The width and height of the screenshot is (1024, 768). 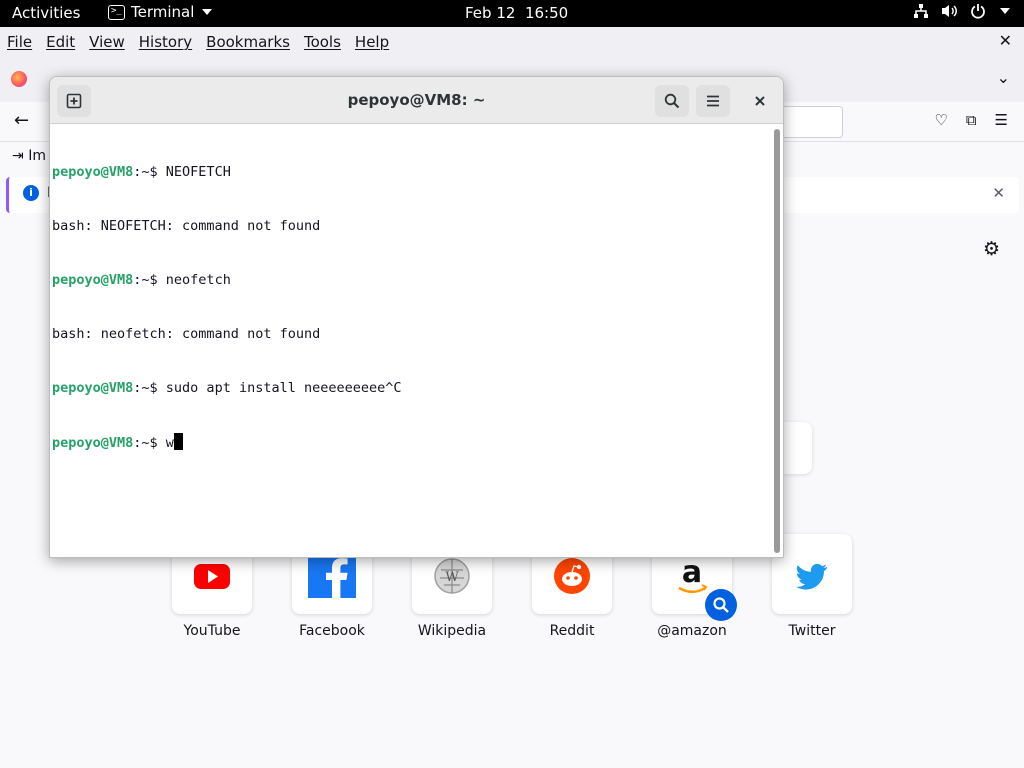 What do you see at coordinates (165, 42) in the screenshot?
I see `menu-history: History` at bounding box center [165, 42].